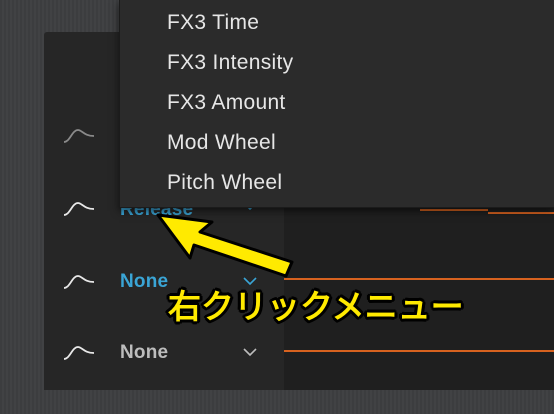 This screenshot has height=414, width=554. Describe the element at coordinates (250, 352) in the screenshot. I see `chevron-down-icon` at that location.